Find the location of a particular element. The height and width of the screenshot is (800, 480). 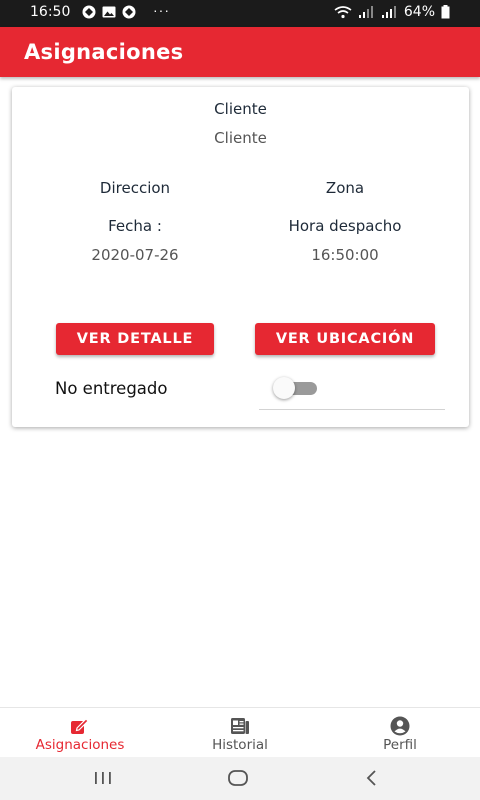

fecha-label: Fecha : is located at coordinates (135, 226).